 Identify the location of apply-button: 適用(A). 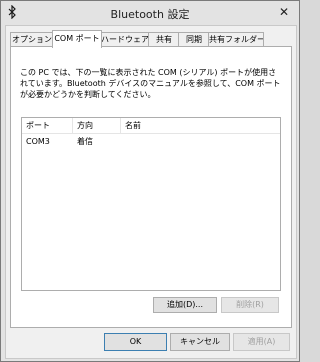
(261, 342).